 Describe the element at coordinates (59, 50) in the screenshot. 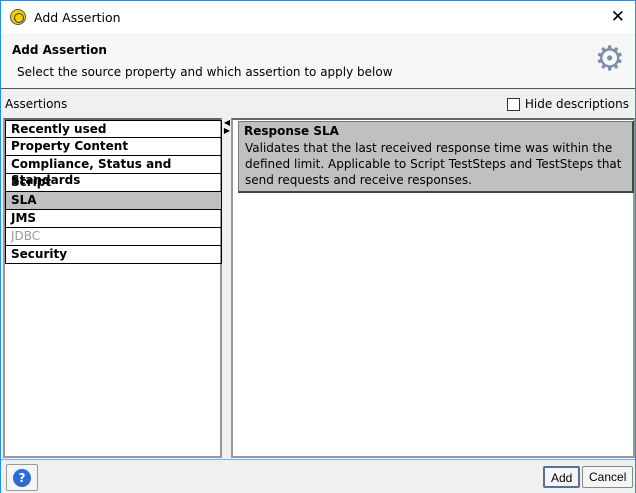

I see `header-title: Add Assertion` at that location.